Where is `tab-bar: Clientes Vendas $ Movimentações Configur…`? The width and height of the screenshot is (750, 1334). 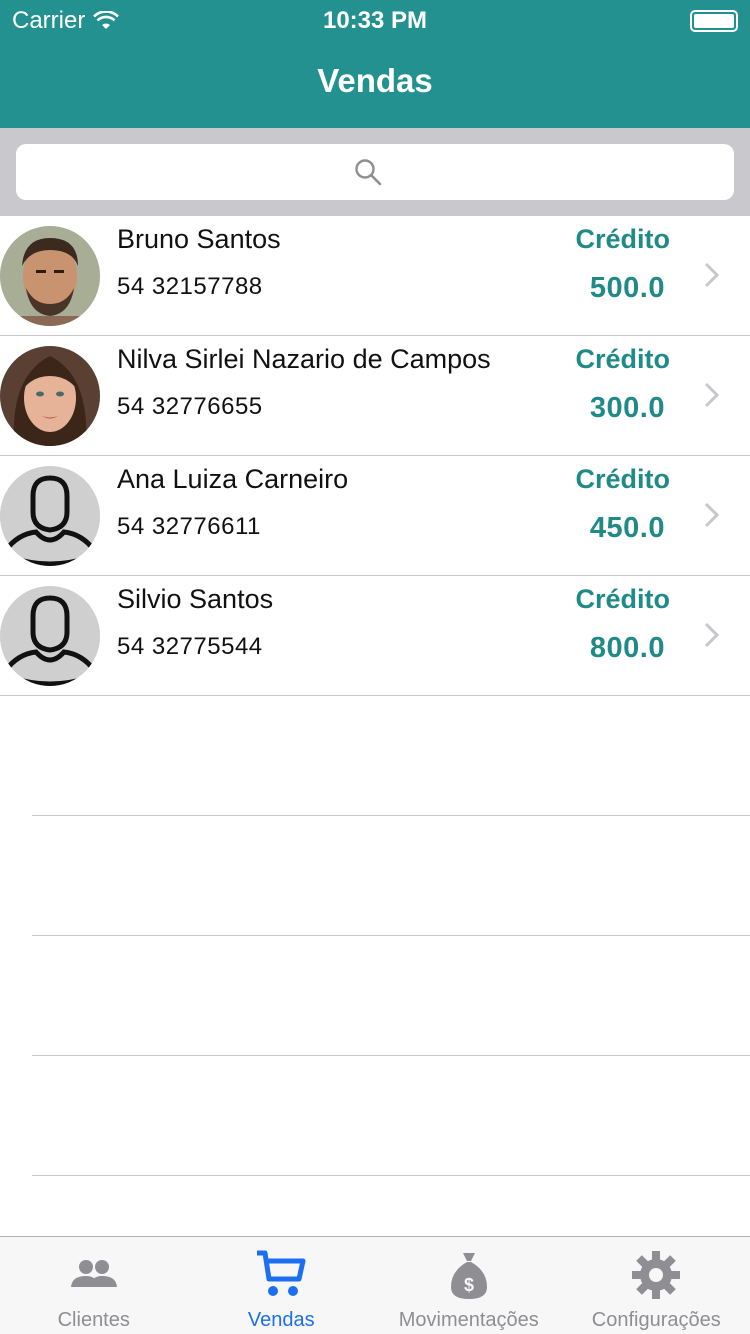 tab-bar: Clientes Vendas $ Movimentações Configur… is located at coordinates (375, 1285).